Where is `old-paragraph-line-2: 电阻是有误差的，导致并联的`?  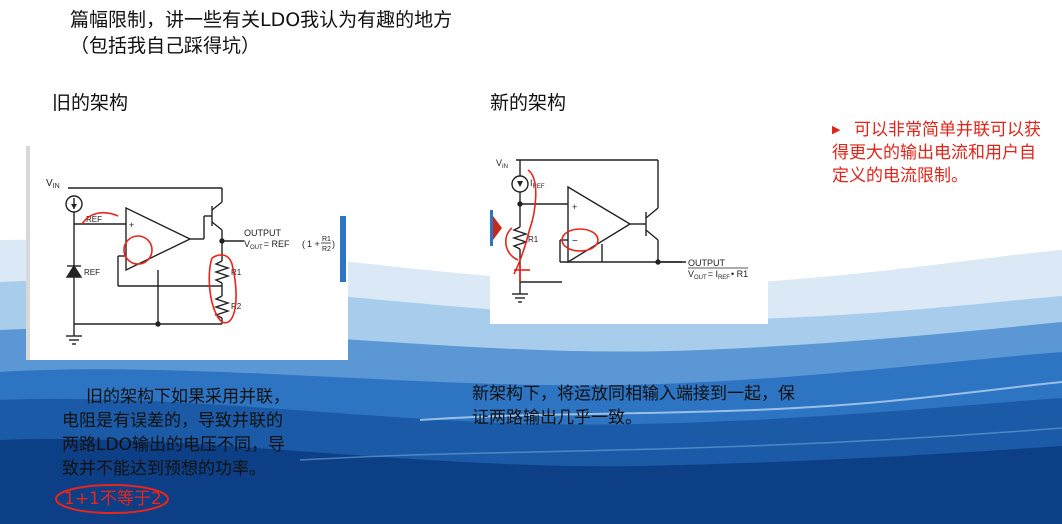
old-paragraph-line-2: 电阻是有误差的，导致并联的 is located at coordinates (172, 421).